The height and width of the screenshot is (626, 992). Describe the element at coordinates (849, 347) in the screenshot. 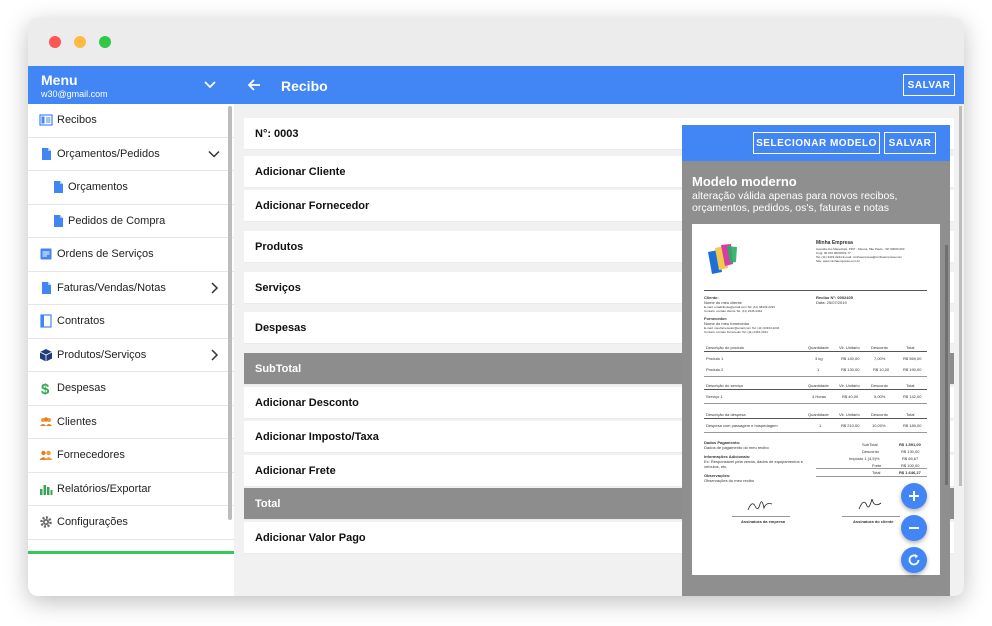

I see `table-header: Vlr. Unitário` at that location.